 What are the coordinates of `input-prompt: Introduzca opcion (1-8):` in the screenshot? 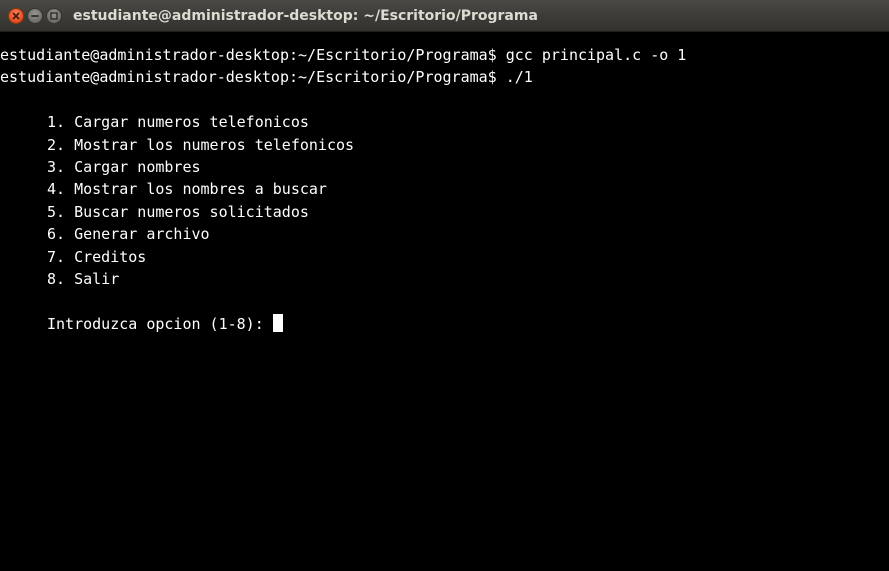 It's located at (155, 323).